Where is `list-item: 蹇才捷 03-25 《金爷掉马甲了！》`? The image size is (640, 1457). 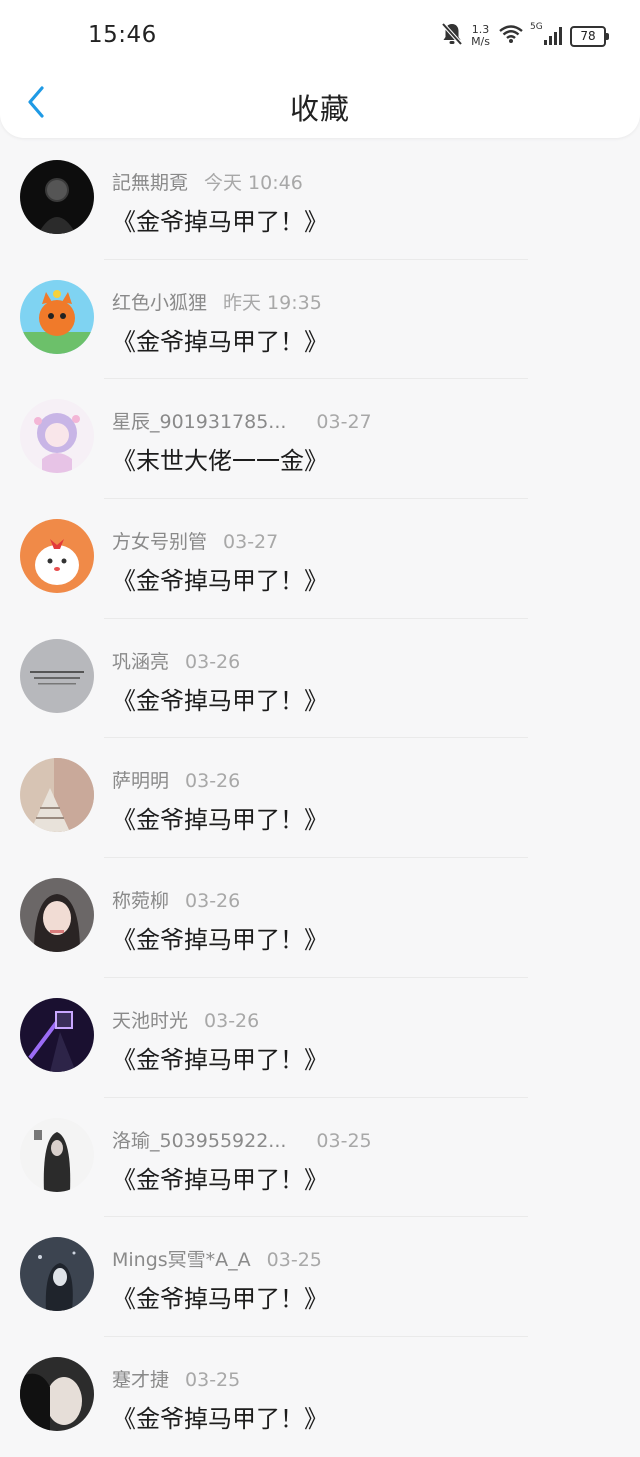
list-item: 蹇才捷 03-25 《金爷掉马甲了！》 is located at coordinates (320, 1397).